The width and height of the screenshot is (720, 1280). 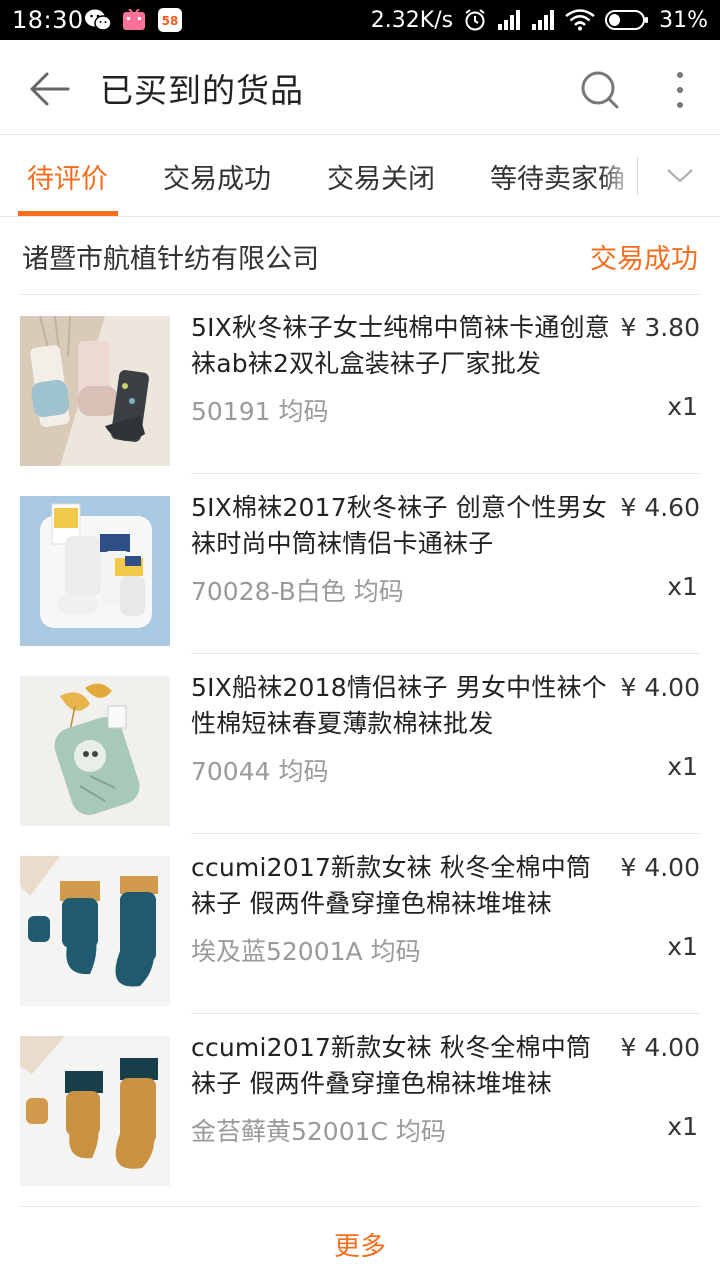 What do you see at coordinates (360, 1206) in the screenshot?
I see `divider` at bounding box center [360, 1206].